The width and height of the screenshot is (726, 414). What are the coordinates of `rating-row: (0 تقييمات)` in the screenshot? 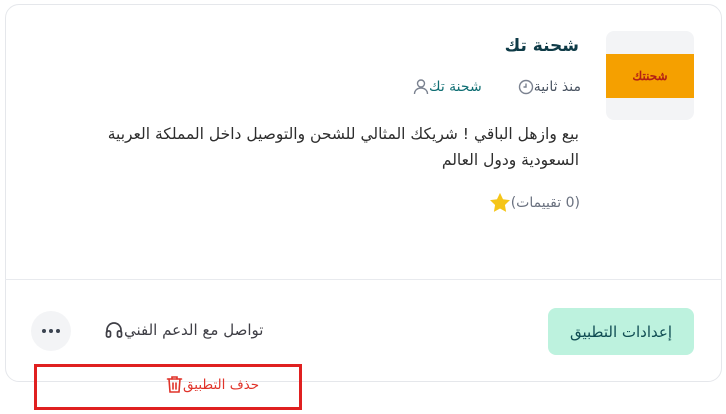 It's located at (529, 202).